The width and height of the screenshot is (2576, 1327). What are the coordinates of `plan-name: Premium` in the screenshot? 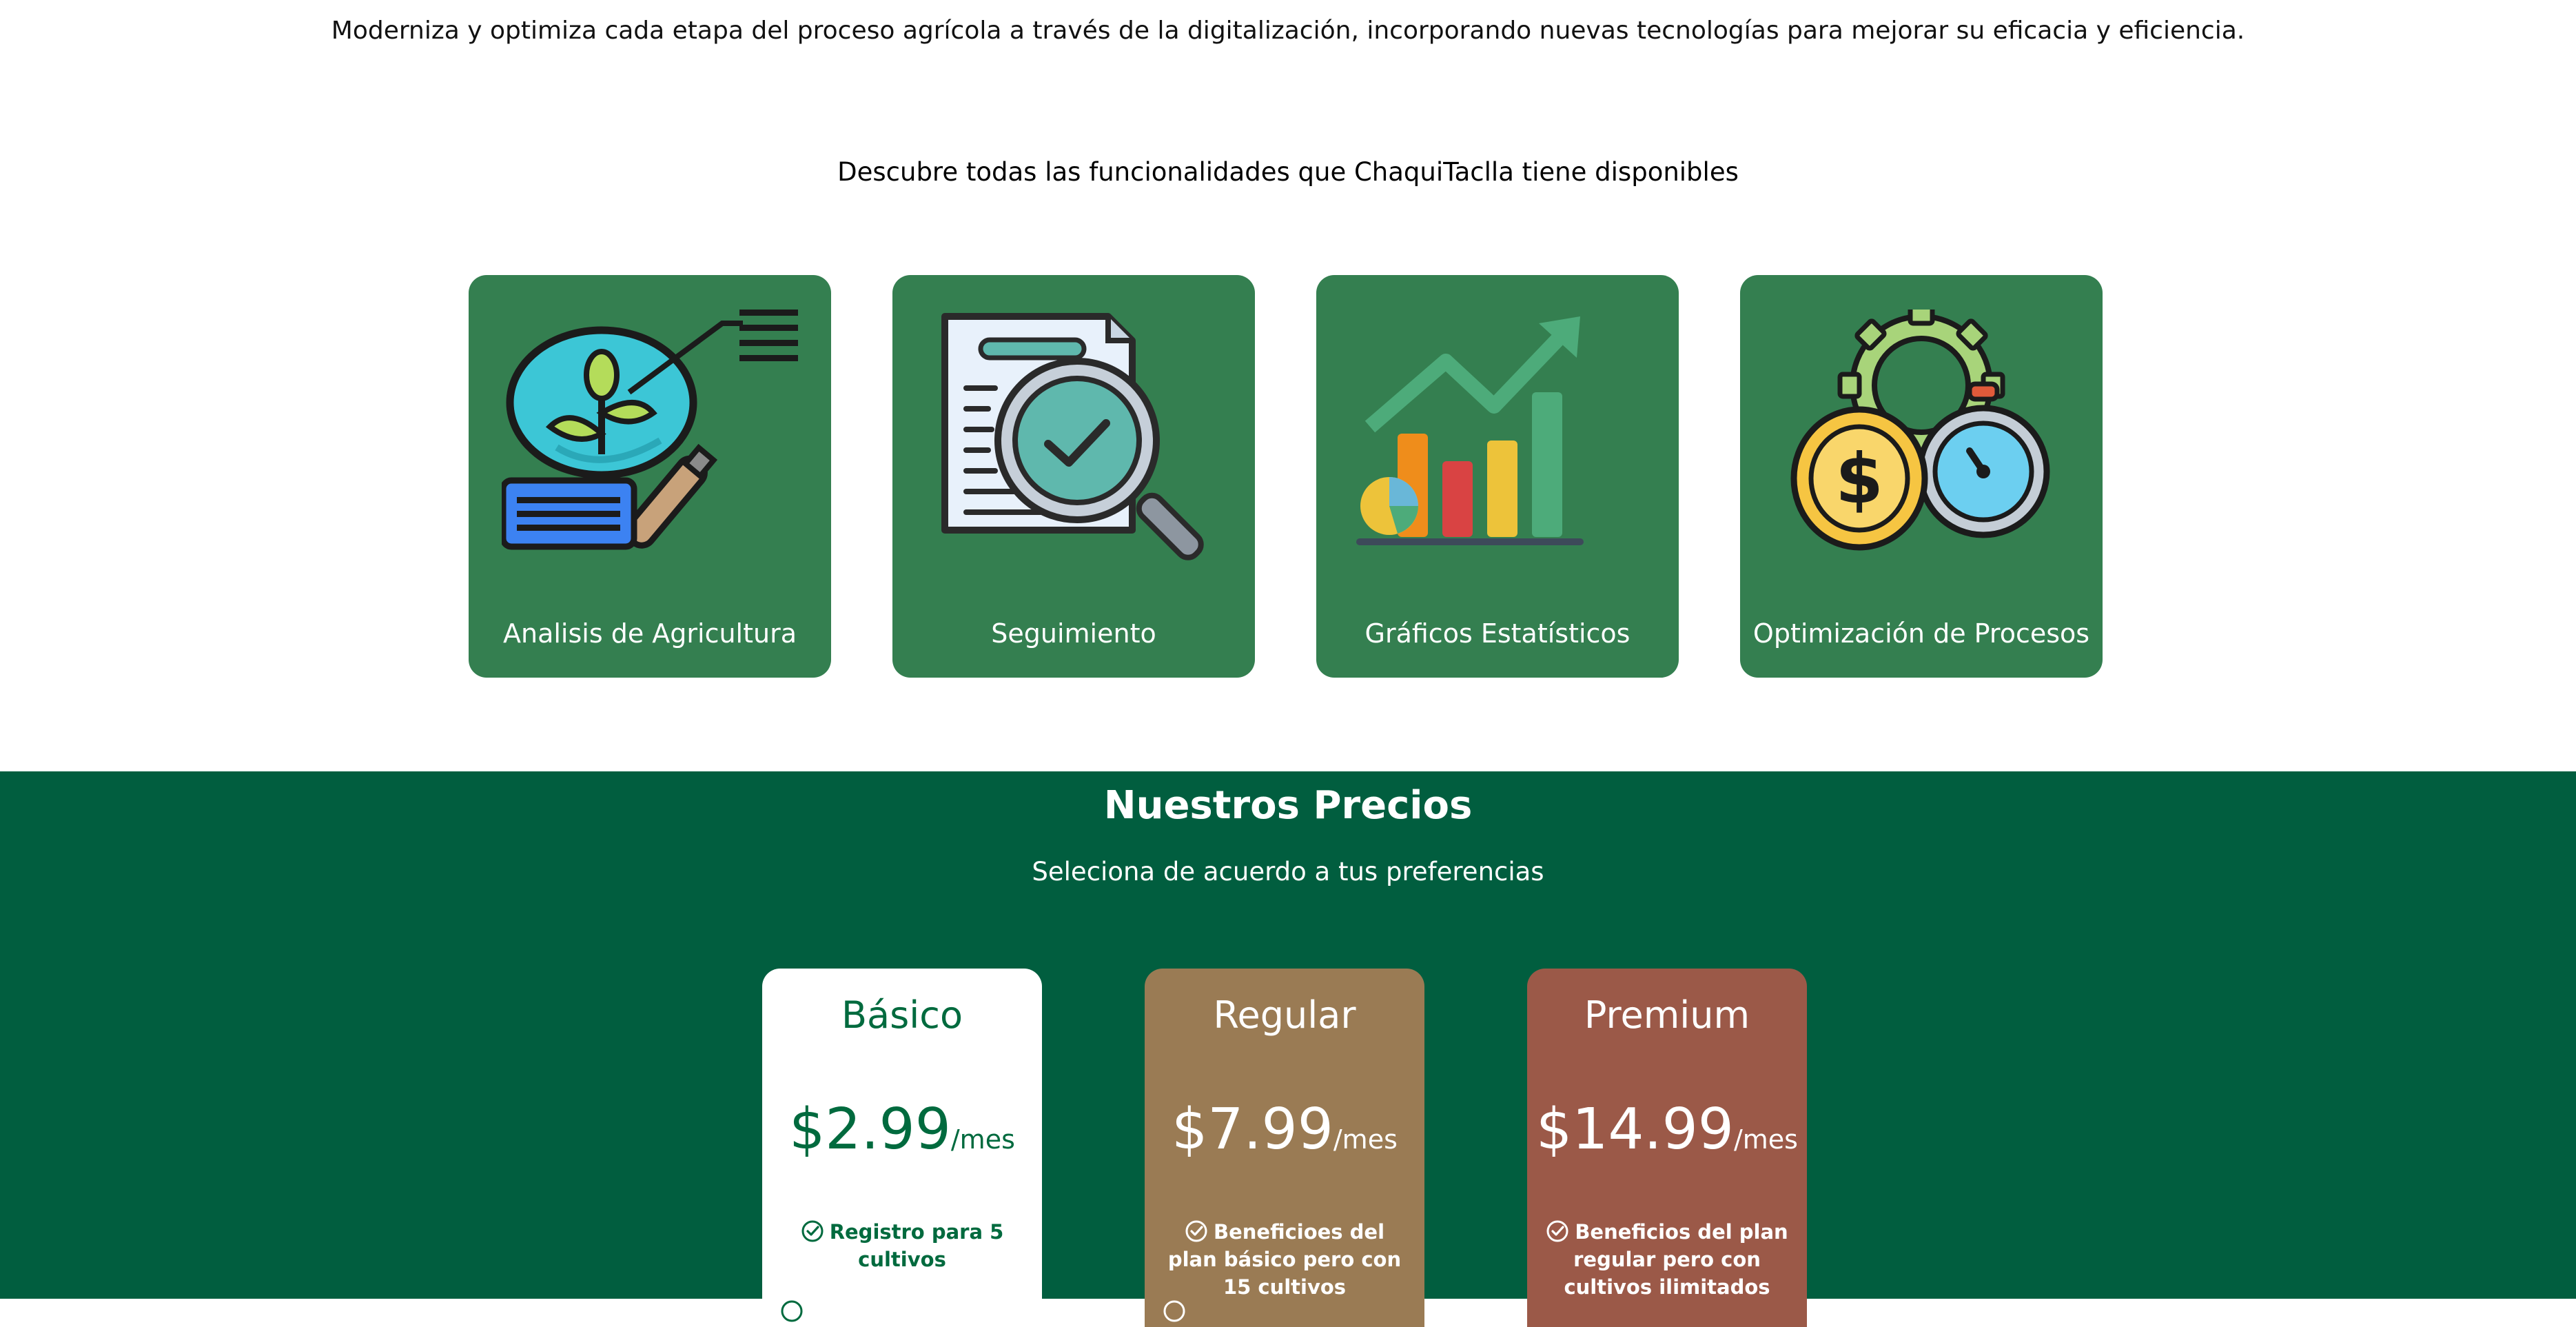 It's located at (1667, 1015).